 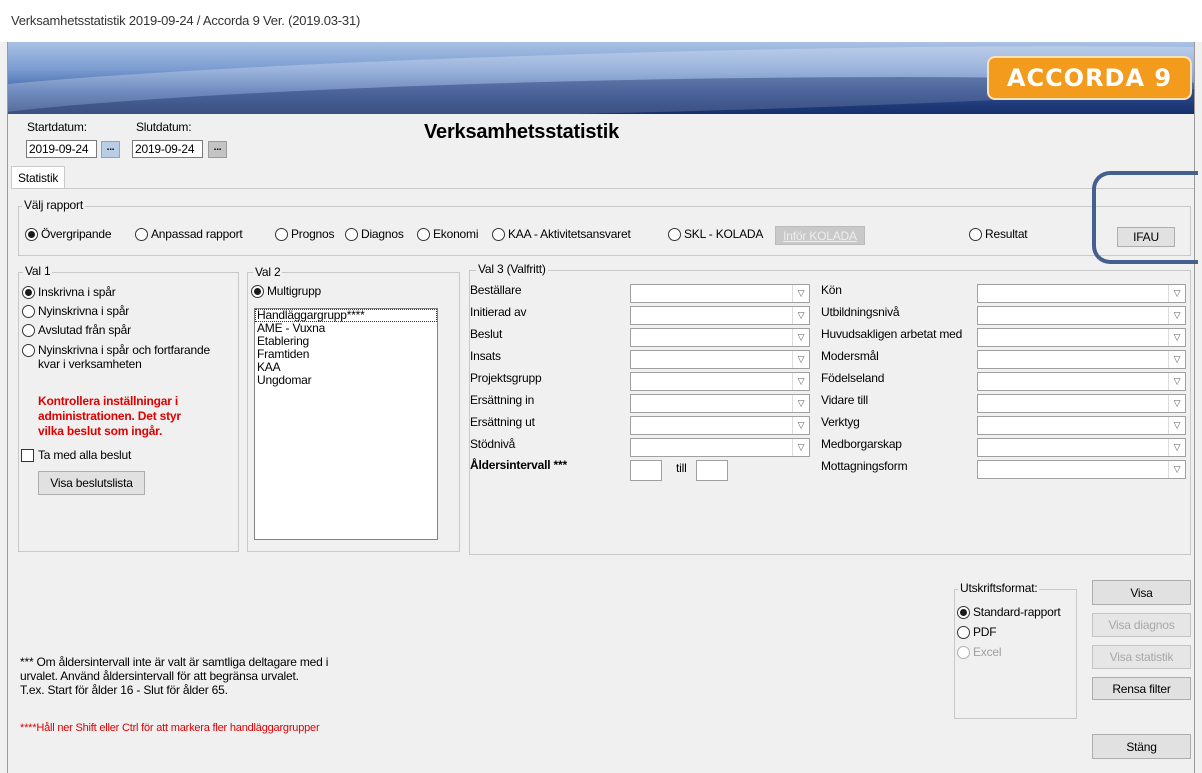 What do you see at coordinates (38, 271) in the screenshot?
I see `val1-title: Val 1` at bounding box center [38, 271].